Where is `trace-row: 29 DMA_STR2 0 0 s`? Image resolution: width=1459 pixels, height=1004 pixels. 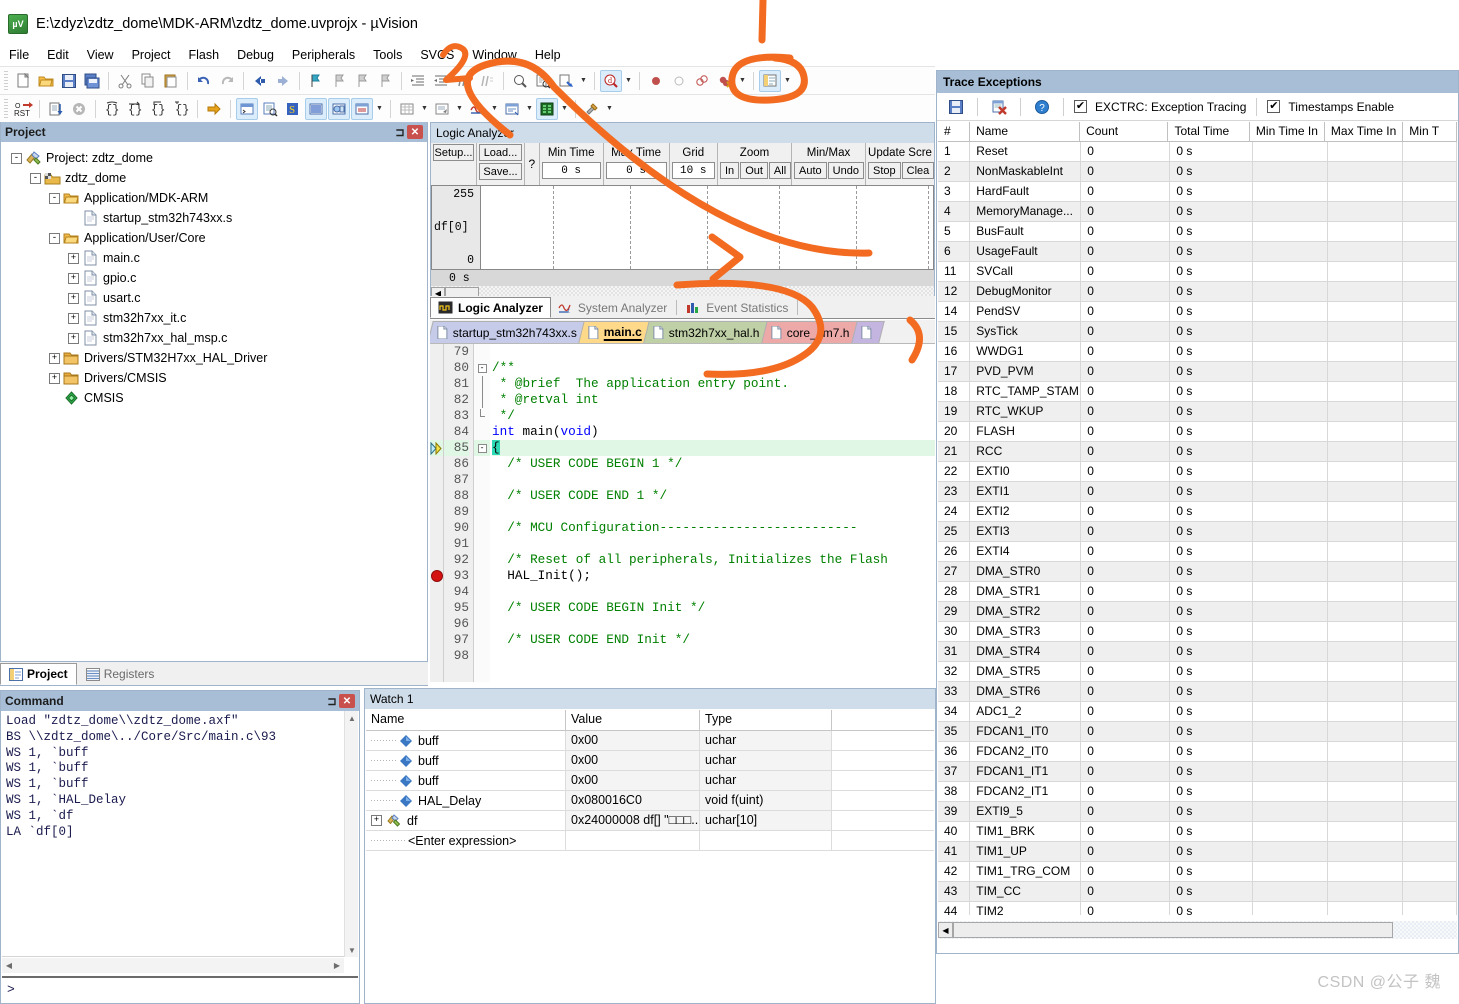 trace-row: 29 DMA_STR2 0 0 s is located at coordinates (1197, 612).